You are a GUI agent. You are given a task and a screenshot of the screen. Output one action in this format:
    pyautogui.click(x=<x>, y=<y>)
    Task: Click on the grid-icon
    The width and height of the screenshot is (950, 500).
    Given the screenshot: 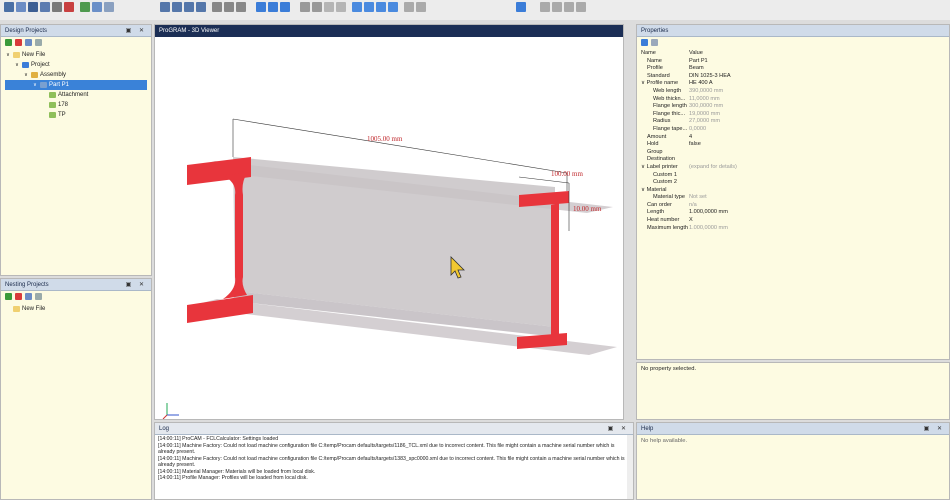 What is the action you would take?
    pyautogui.click(x=369, y=7)
    